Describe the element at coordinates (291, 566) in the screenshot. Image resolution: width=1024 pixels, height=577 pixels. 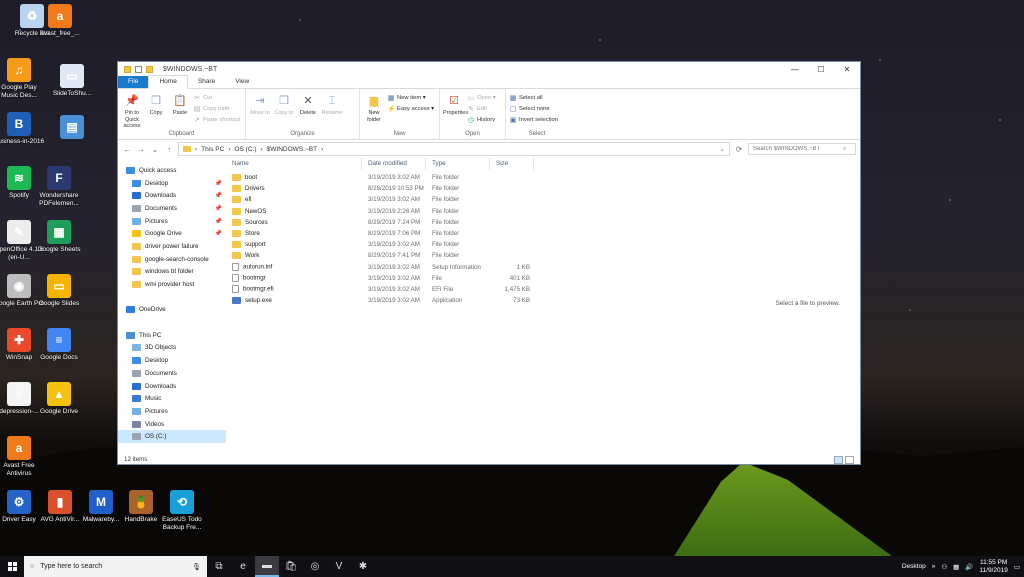
I see `store-icon: 🛍` at that location.